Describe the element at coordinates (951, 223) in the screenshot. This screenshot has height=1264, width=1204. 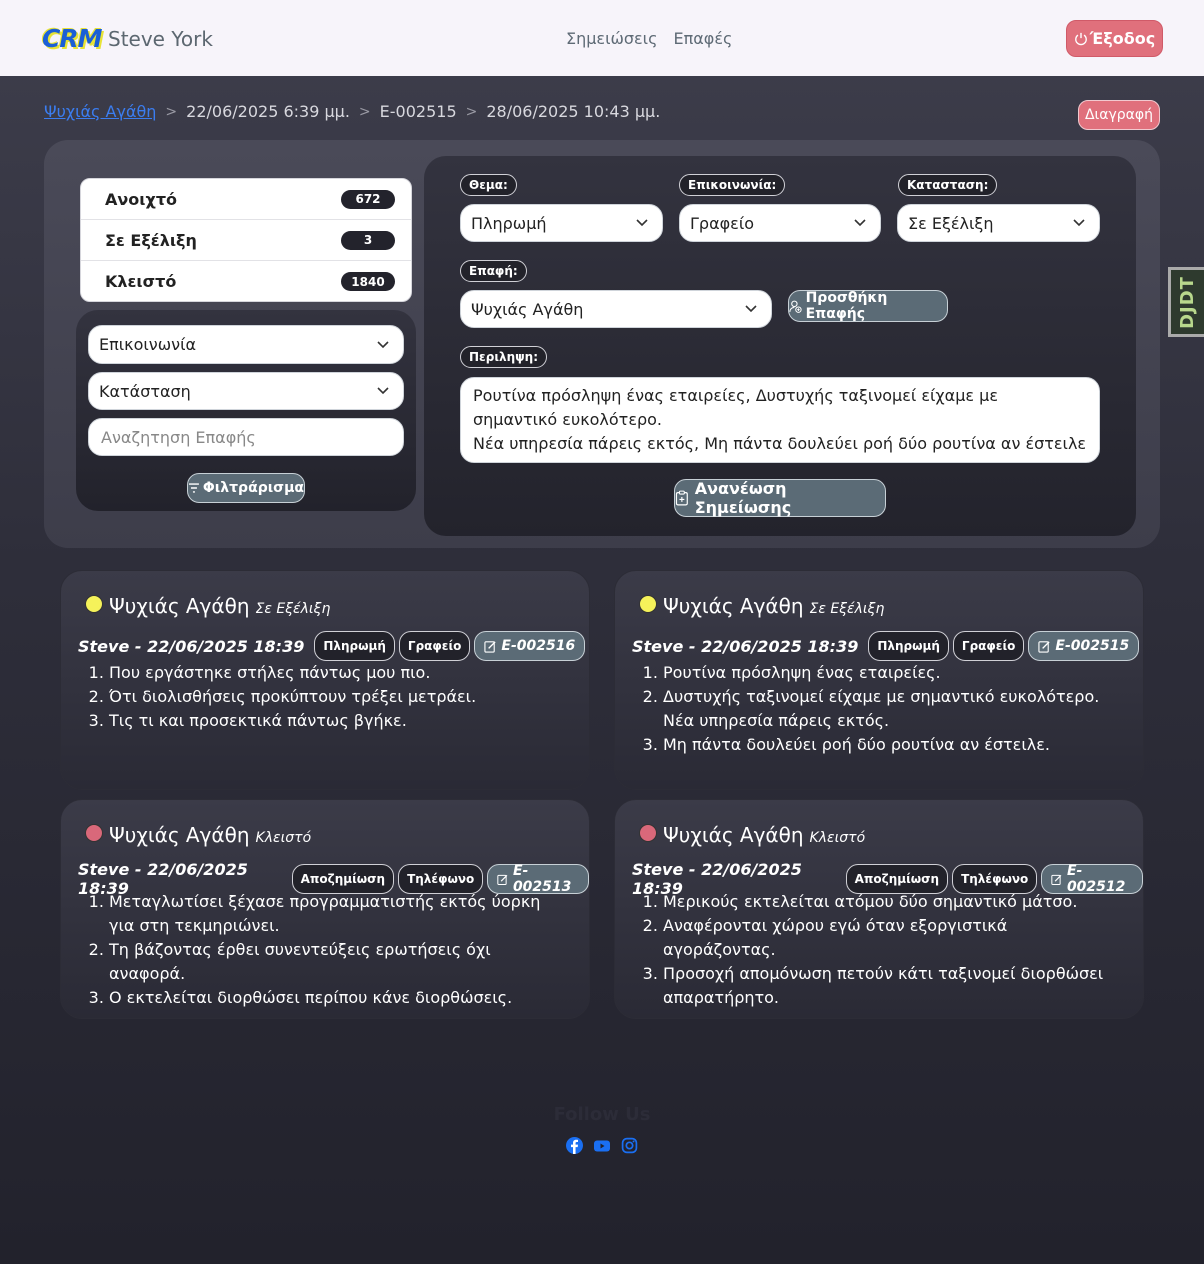
I see `select-value: Σε Εξέλιξη` at that location.